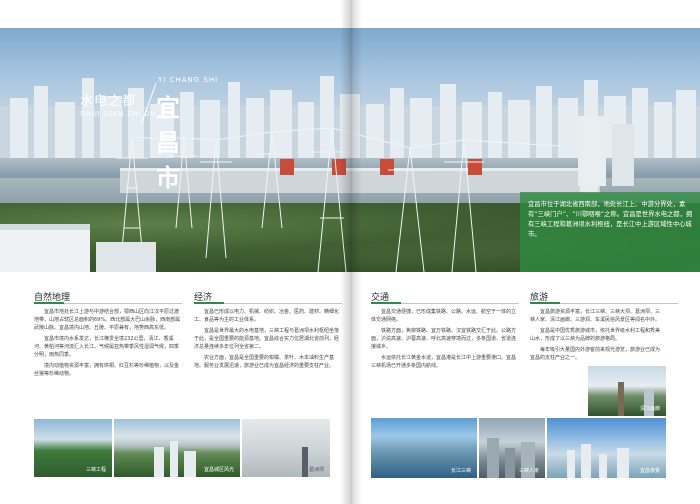  Describe the element at coordinates (512, 448) in the screenshot. I see `photo-cityscape: 三峡人家` at that location.